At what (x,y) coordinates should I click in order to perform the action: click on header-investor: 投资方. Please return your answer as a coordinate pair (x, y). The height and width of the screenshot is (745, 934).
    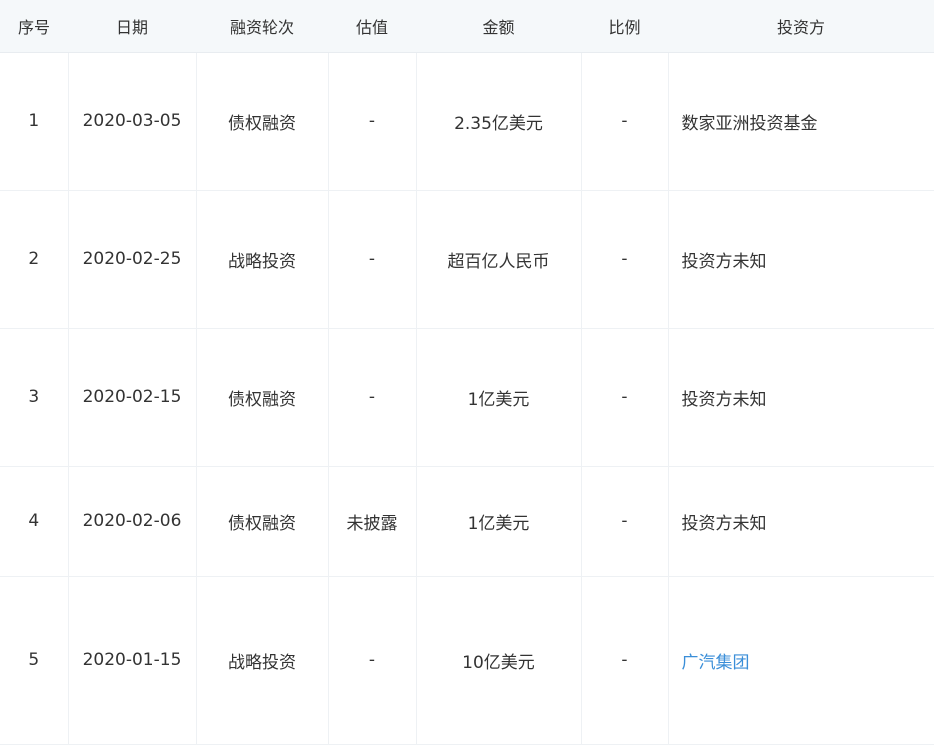
    Looking at the image, I should click on (801, 26).